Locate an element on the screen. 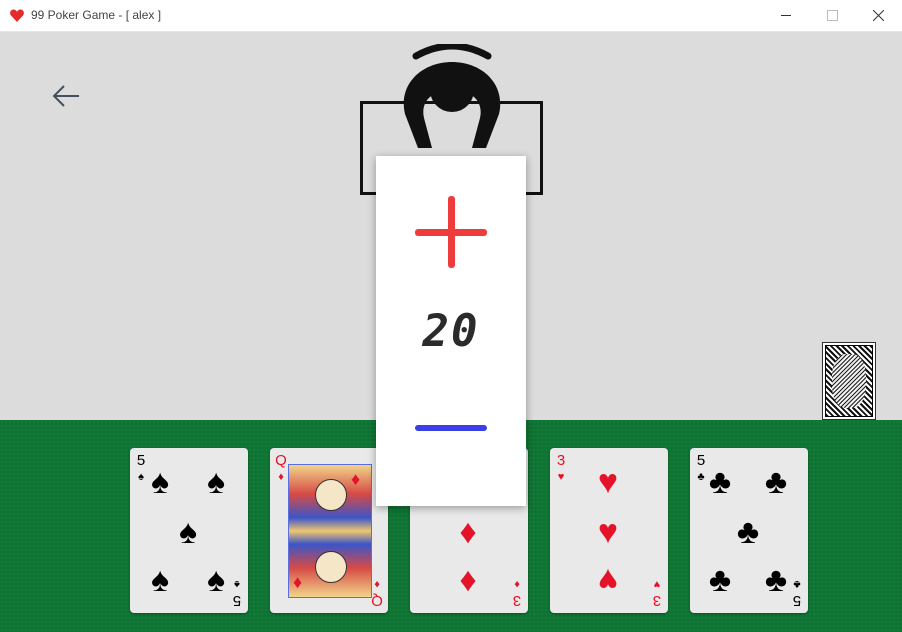 The image size is (902, 632). plus-icon is located at coordinates (451, 232).